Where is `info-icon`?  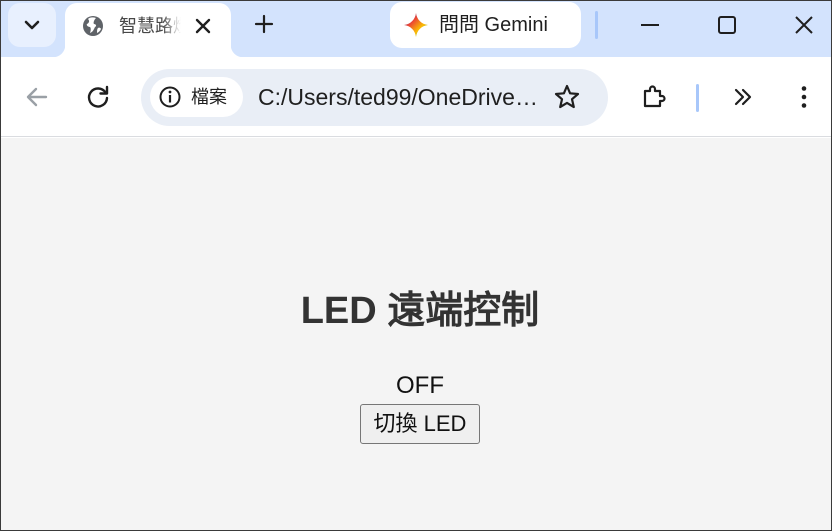 info-icon is located at coordinates (170, 97).